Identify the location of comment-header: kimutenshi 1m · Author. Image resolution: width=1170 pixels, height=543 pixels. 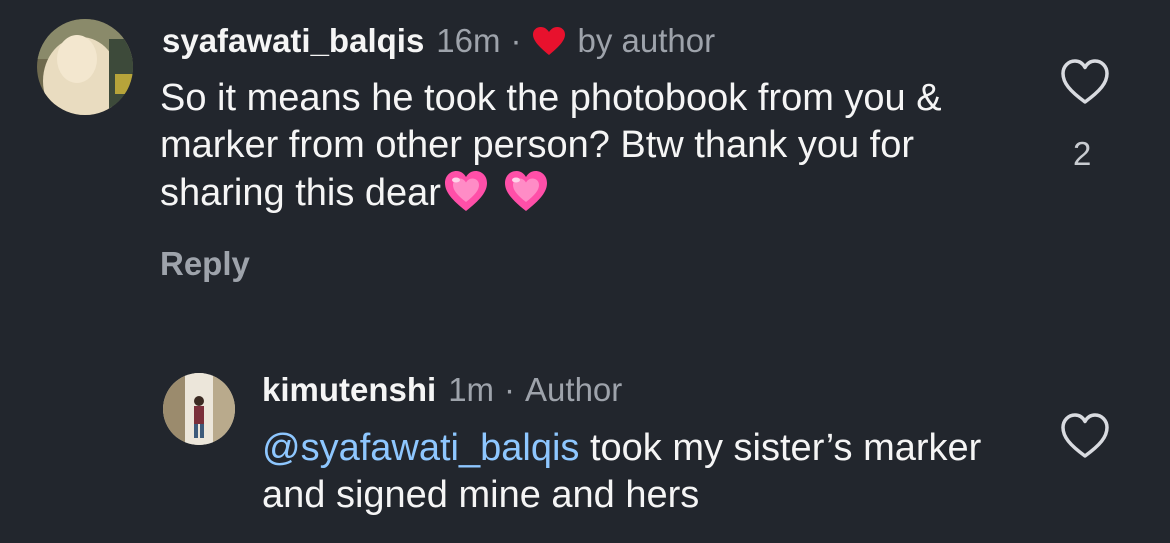
(442, 390).